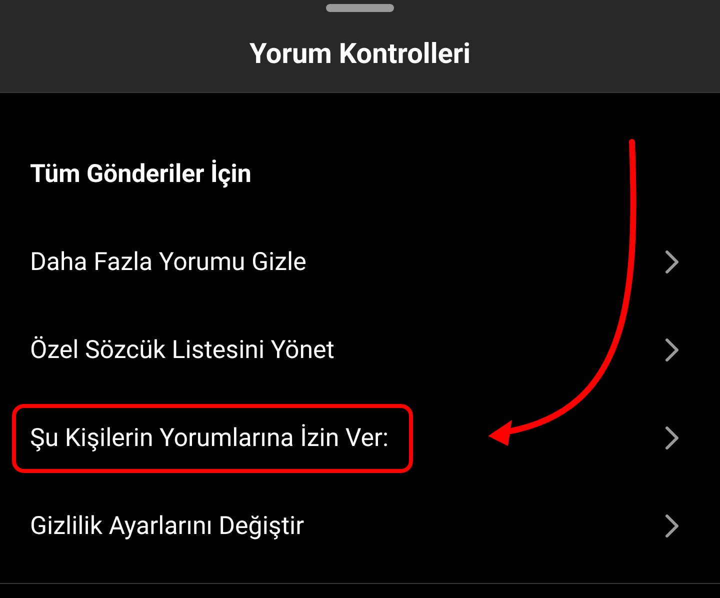  I want to click on drag-handle, so click(360, 8).